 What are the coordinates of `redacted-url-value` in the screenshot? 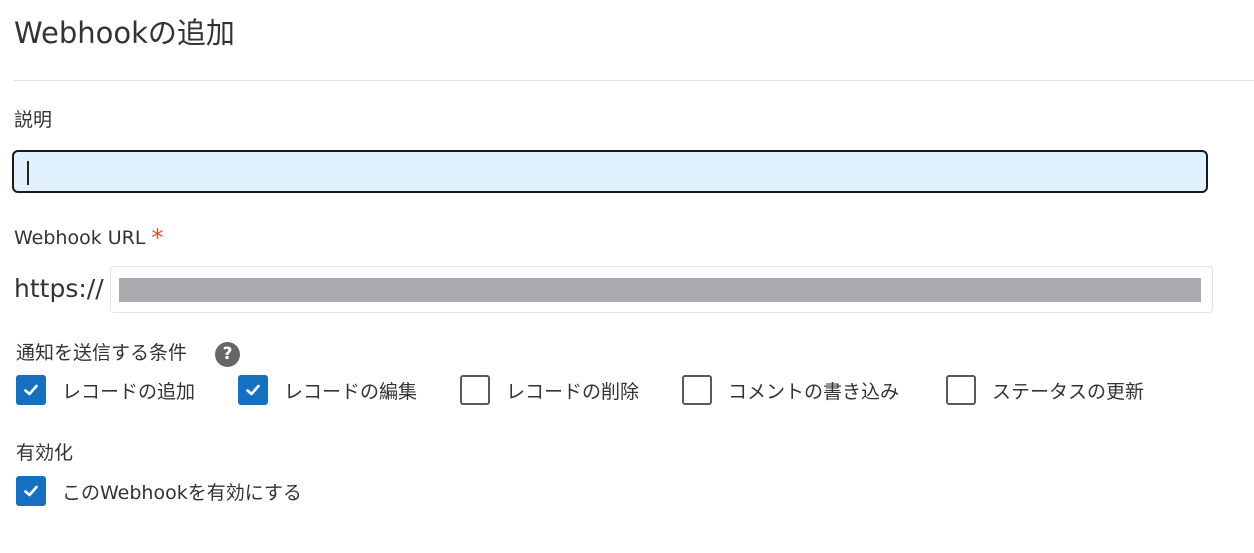 It's located at (660, 290).